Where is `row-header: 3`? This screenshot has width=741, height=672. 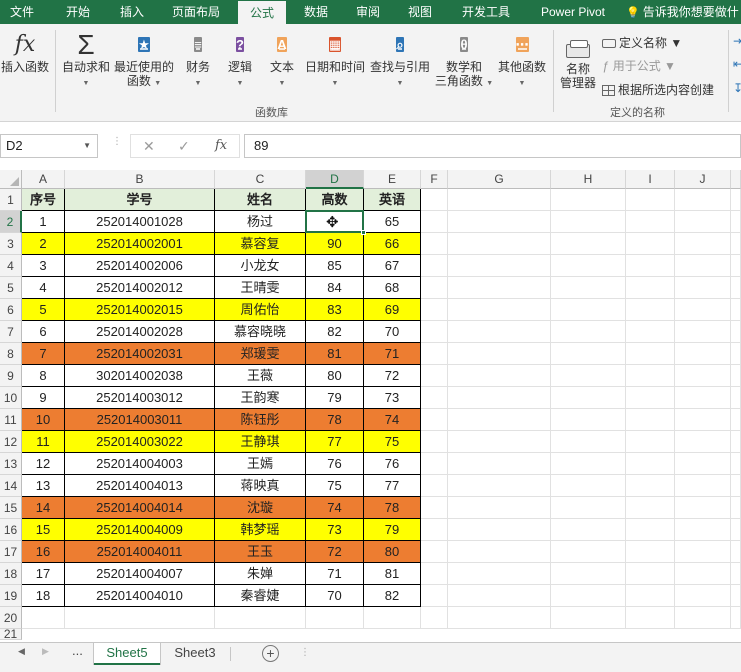 row-header: 3 is located at coordinates (11, 244).